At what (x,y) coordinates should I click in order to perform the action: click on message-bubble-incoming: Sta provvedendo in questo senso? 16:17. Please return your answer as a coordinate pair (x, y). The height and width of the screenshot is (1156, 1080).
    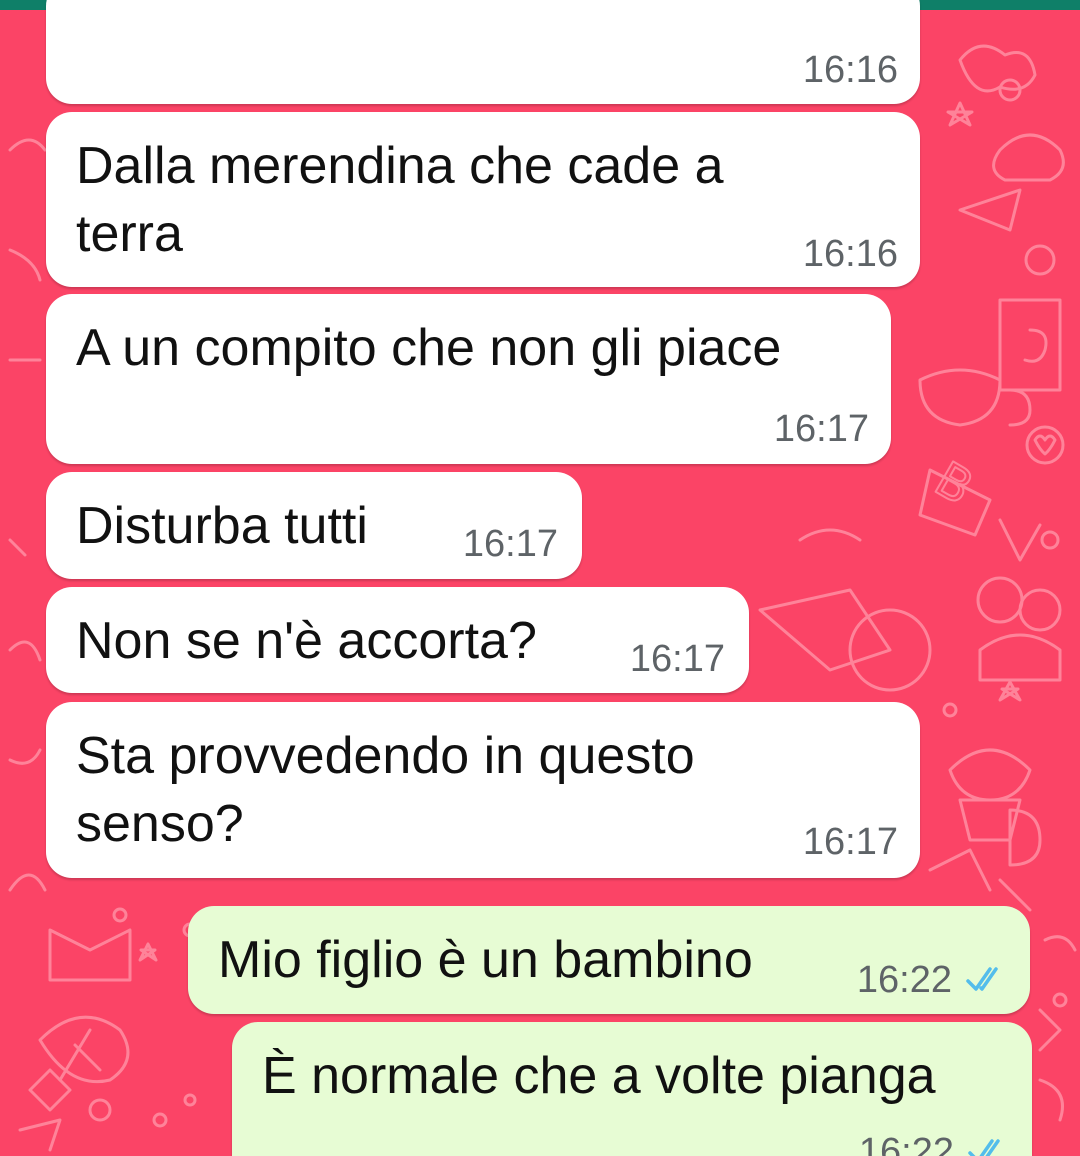
    Looking at the image, I should click on (483, 790).